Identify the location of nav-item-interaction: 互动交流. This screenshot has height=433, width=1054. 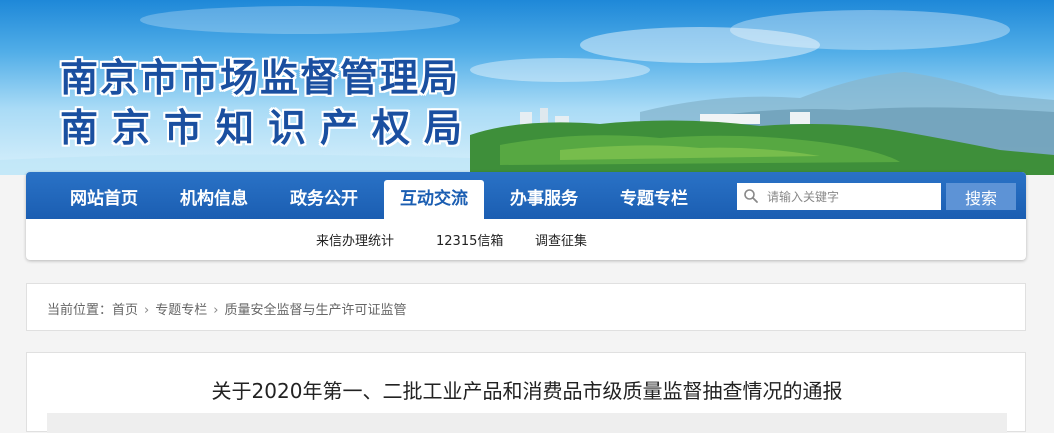
(434, 199).